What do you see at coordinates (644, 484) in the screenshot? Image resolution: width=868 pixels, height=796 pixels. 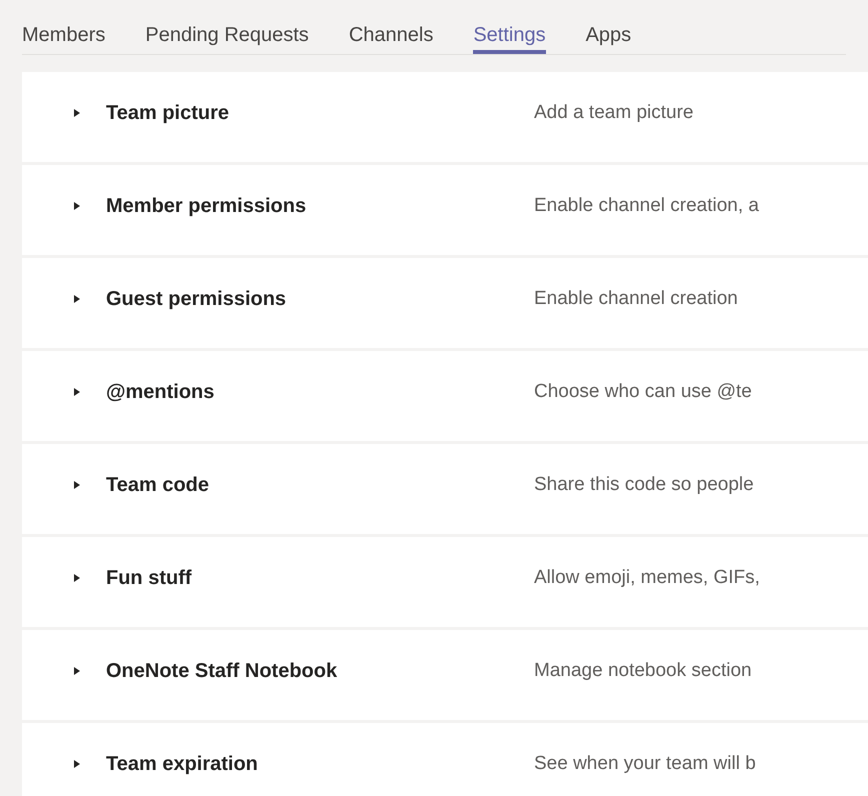 I see `setting-description: Share this code so people` at bounding box center [644, 484].